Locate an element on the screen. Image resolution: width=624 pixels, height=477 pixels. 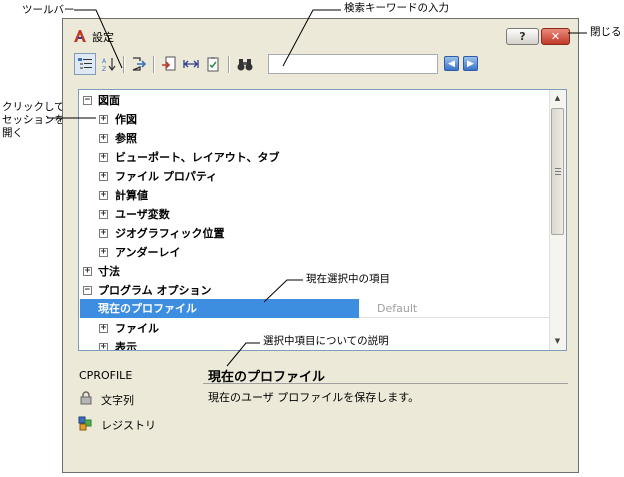
dialog-title: 設定 is located at coordinates (103, 37).